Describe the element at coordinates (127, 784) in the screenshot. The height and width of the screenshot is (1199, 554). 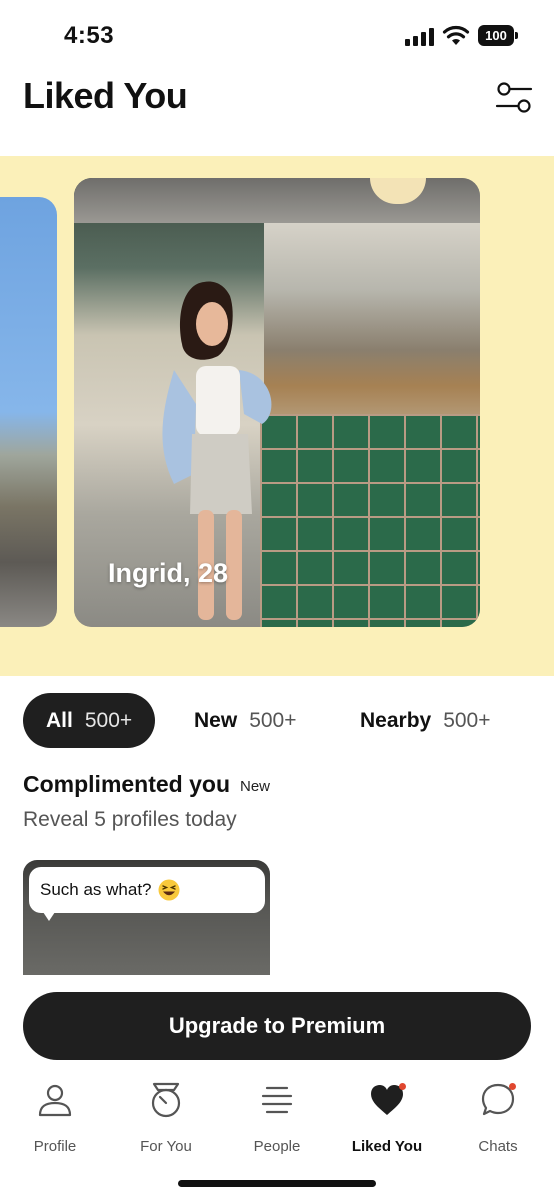
I see `section-title: Complimented you` at that location.